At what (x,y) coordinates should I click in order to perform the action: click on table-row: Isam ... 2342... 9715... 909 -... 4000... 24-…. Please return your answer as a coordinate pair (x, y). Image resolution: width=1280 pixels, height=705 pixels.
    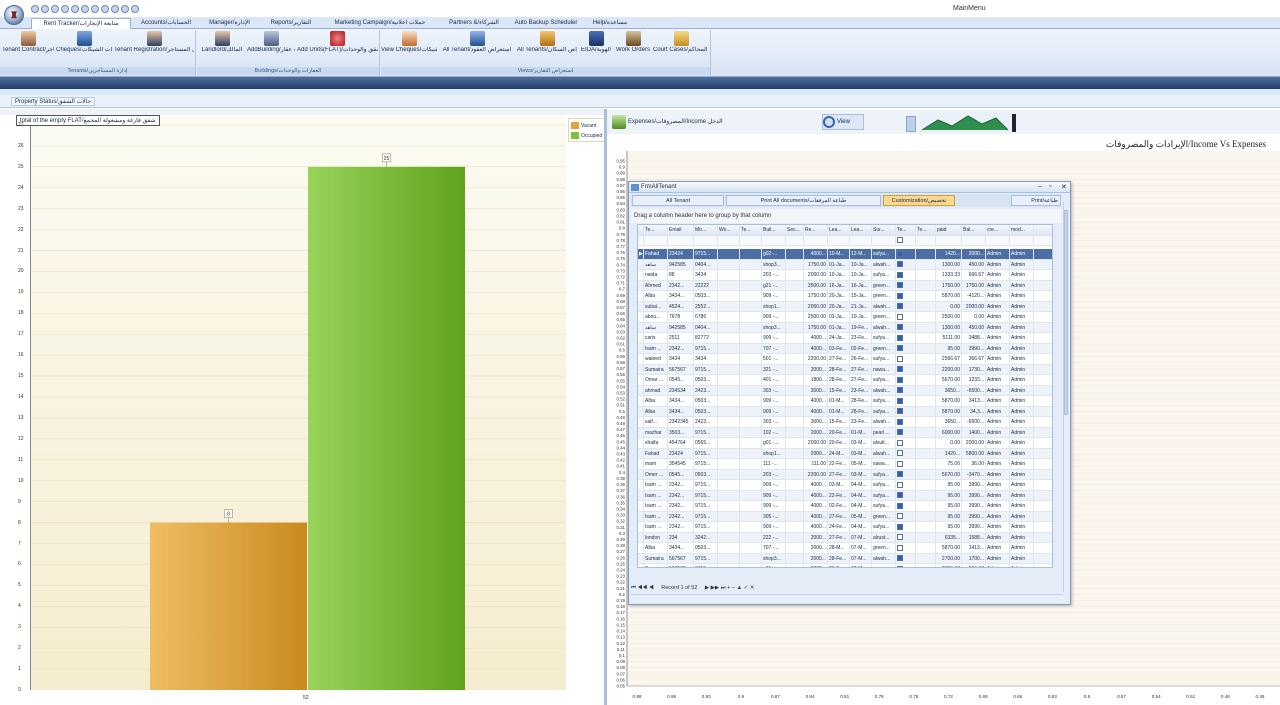
    Looking at the image, I should click on (845, 527).